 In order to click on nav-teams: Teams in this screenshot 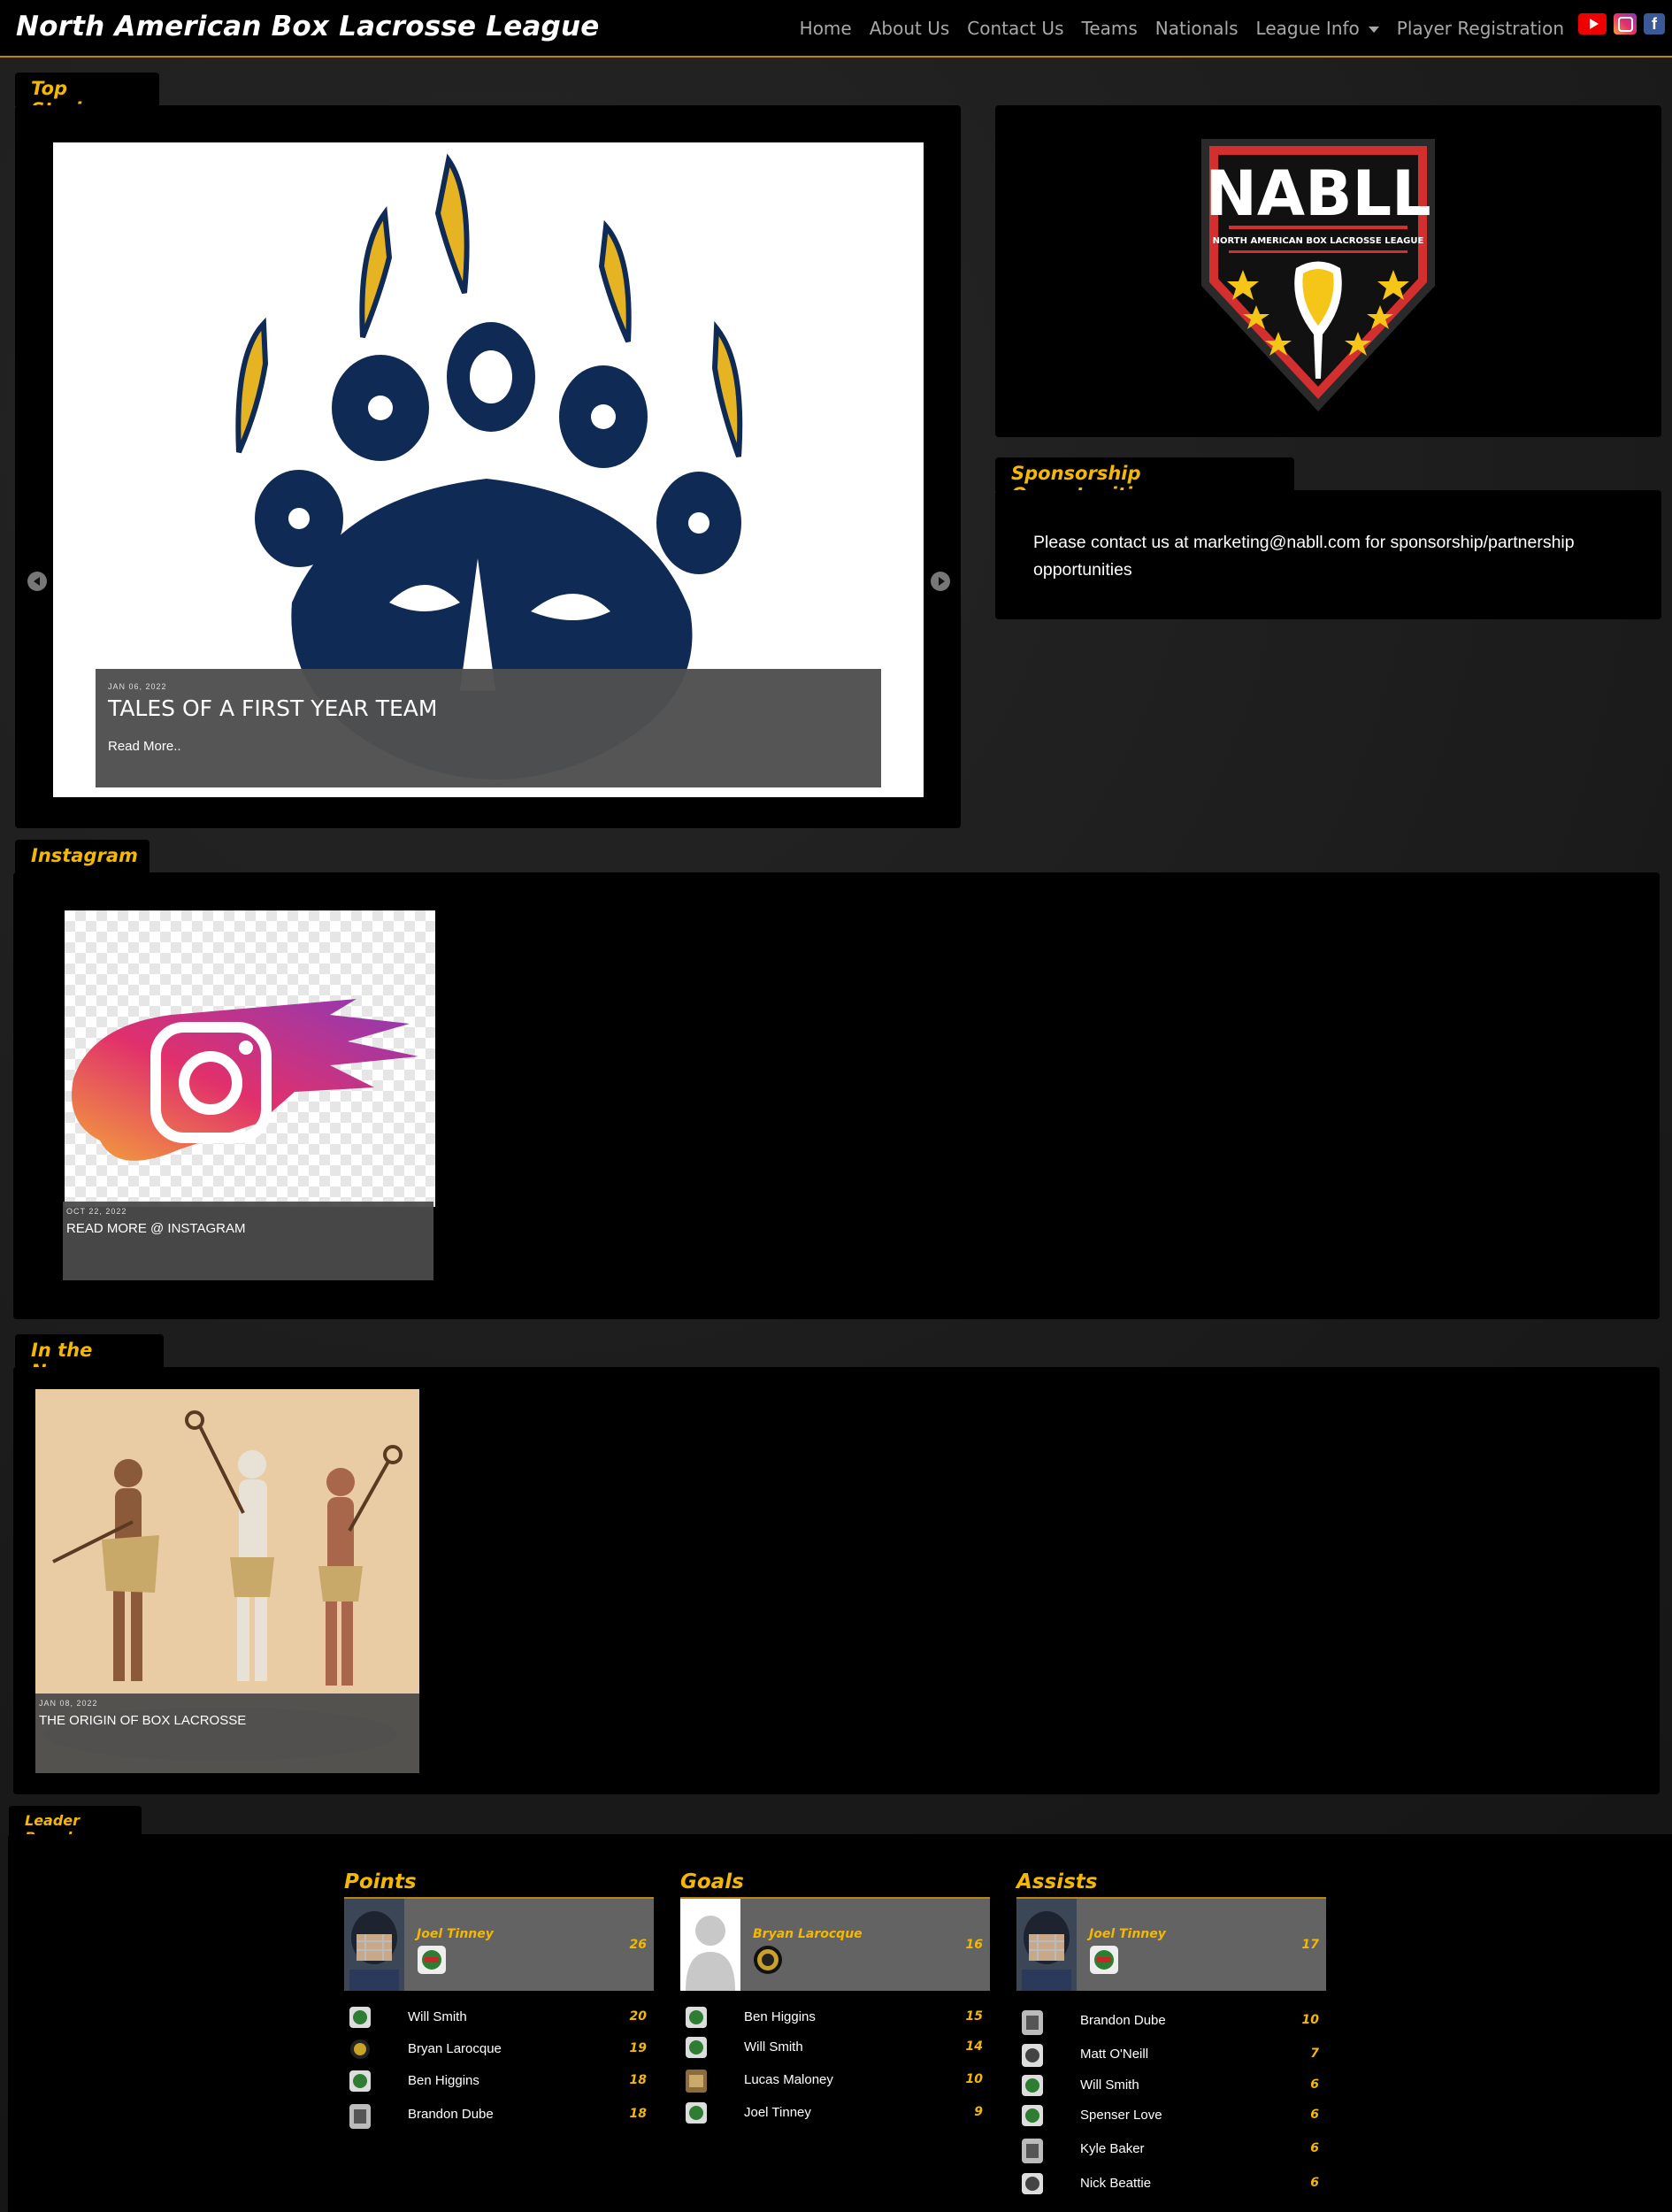, I will do `click(1110, 28)`.